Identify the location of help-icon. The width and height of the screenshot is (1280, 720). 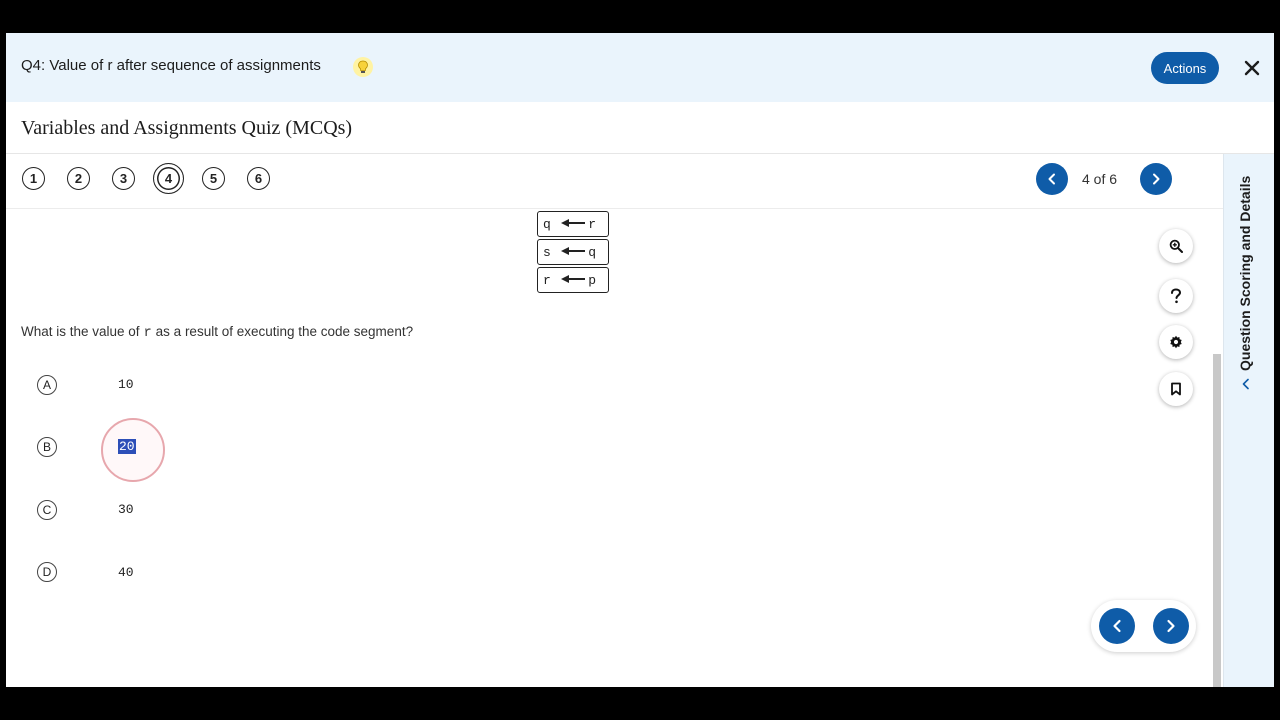
(1176, 296).